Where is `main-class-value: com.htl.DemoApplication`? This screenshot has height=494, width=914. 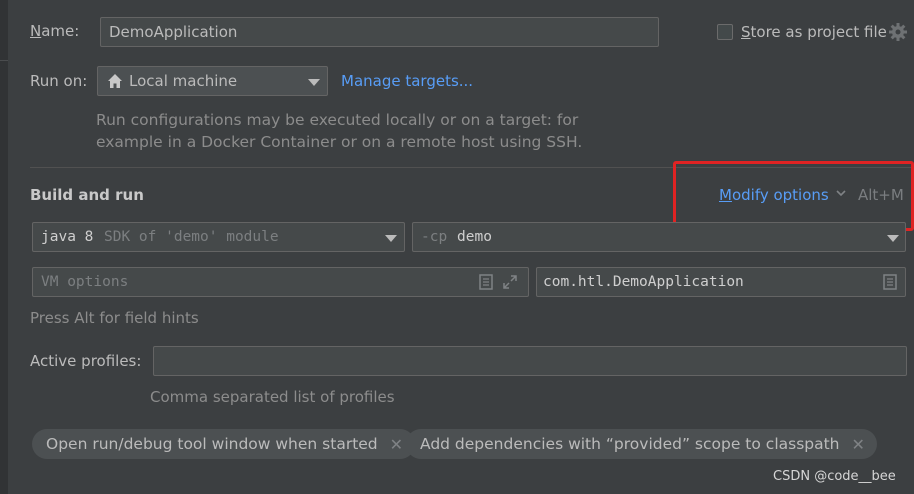
main-class-value: com.htl.DemoApplication is located at coordinates (643, 282).